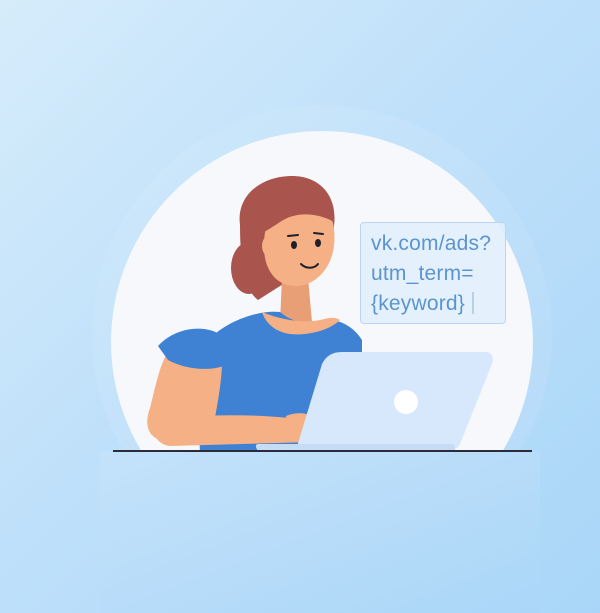  I want to click on text-caret, so click(473, 303).